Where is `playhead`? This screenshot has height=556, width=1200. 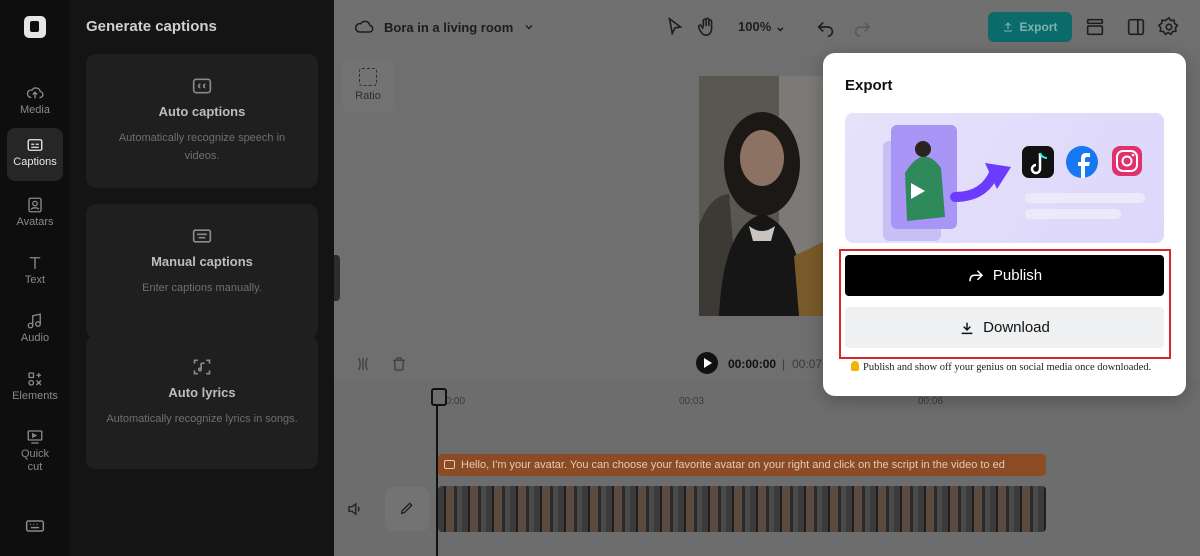 playhead is located at coordinates (439, 472).